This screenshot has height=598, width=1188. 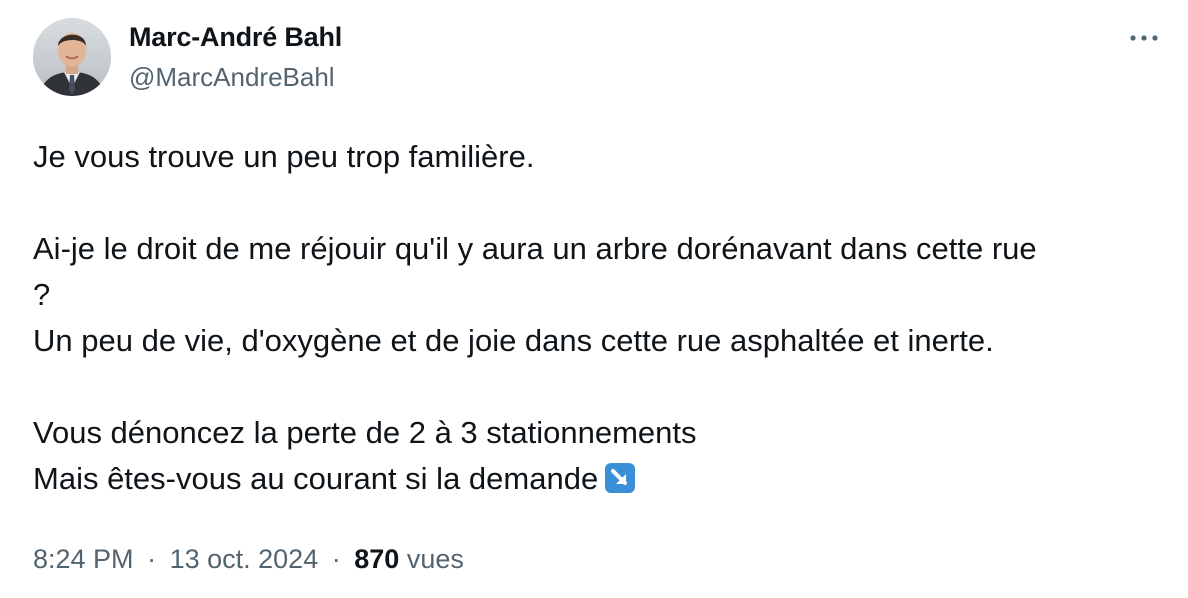 I want to click on tweet-line-text: Mais êtes-vous au courant si la demande, so click(x=316, y=478).